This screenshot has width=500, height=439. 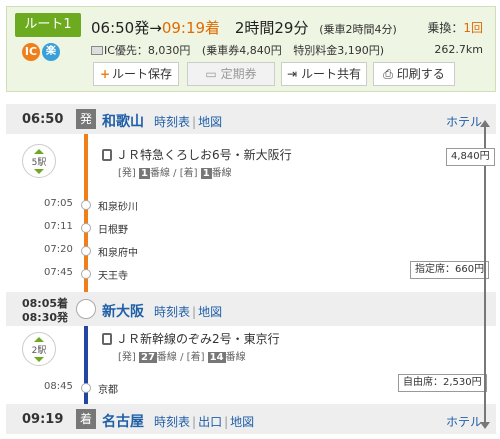 I want to click on stop-count-toggle: 2駅, so click(x=39, y=349).